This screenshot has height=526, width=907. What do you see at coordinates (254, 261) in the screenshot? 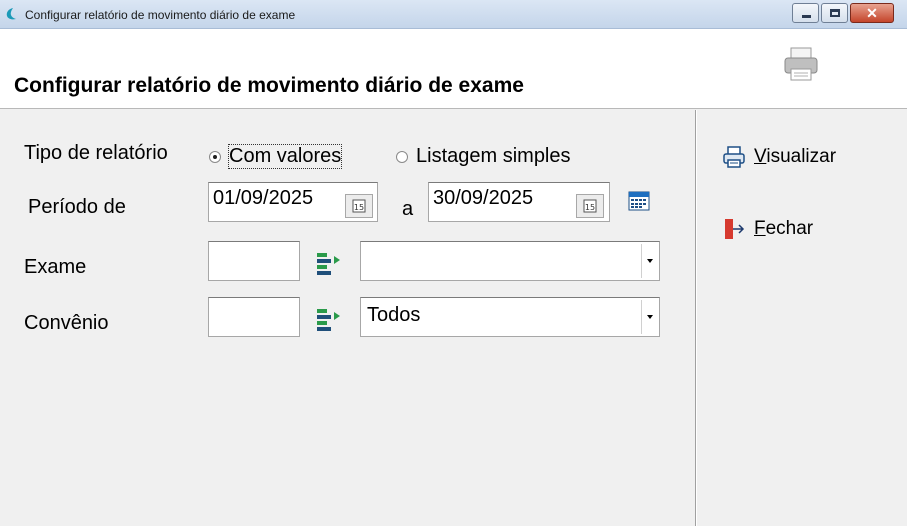
I see `exame-code-input` at bounding box center [254, 261].